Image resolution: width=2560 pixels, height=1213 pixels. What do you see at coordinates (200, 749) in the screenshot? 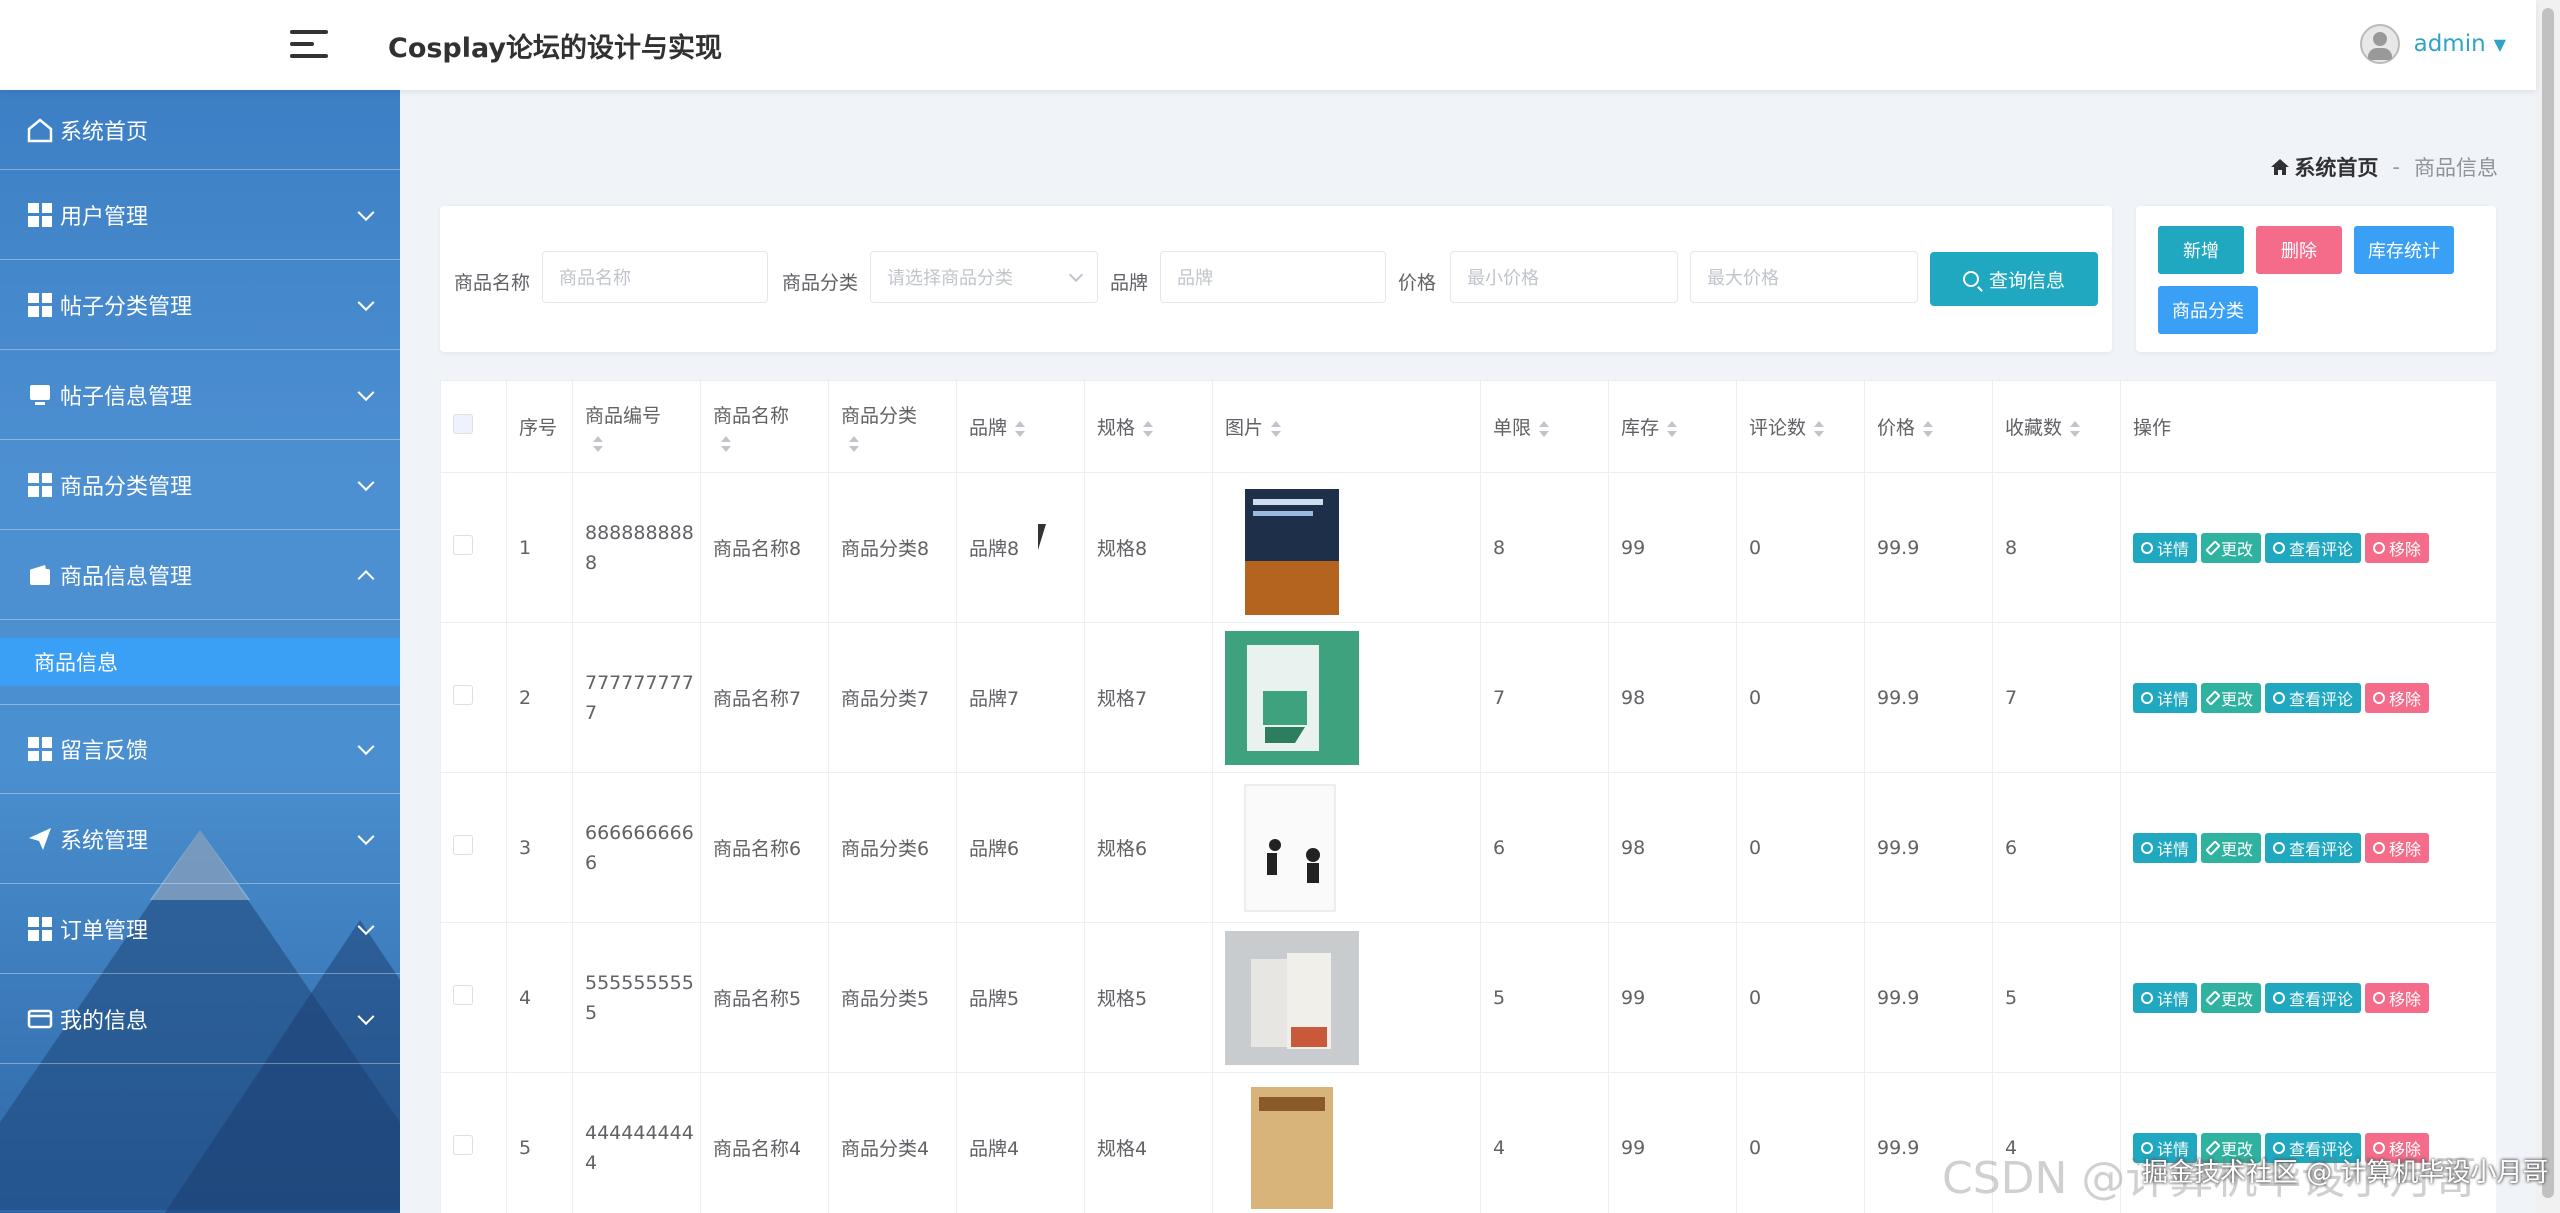
I see `sidebar-item-feedback: 留言反馈` at bounding box center [200, 749].